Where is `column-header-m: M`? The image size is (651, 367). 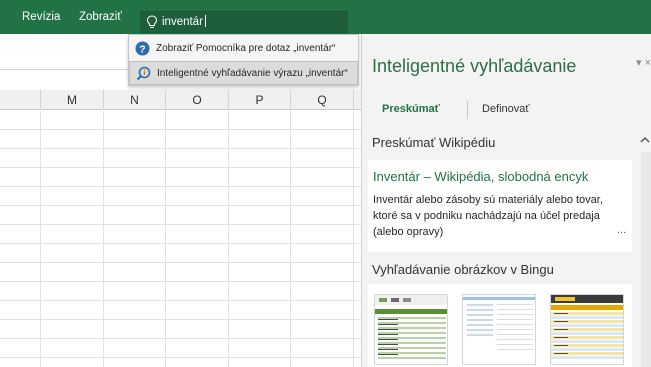 column-header-m: M is located at coordinates (72, 100).